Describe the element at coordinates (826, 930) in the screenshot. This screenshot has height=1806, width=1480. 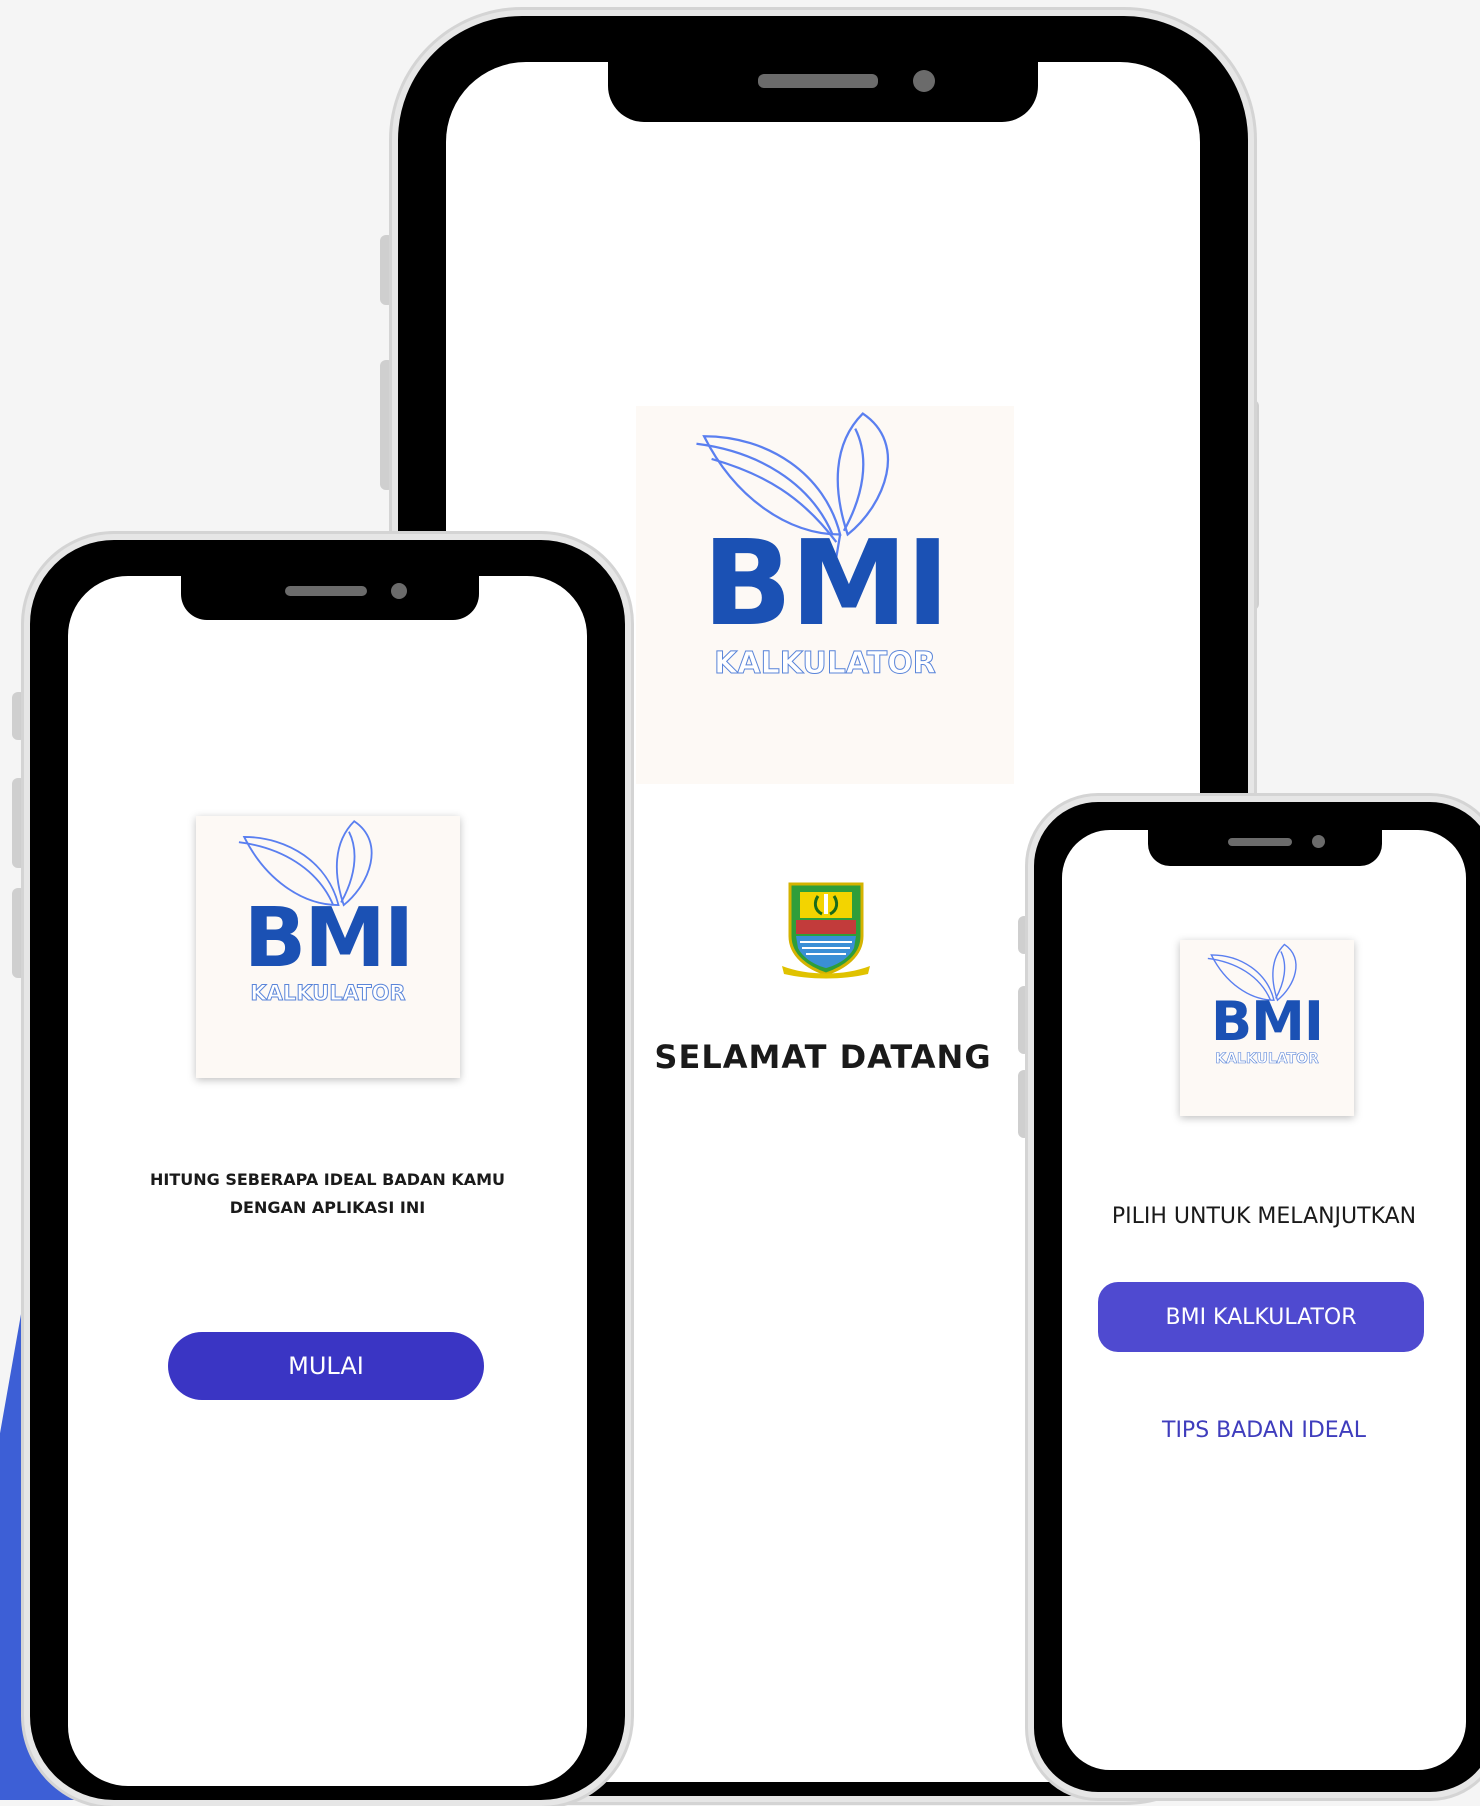
I see `regional-emblem-icon` at that location.